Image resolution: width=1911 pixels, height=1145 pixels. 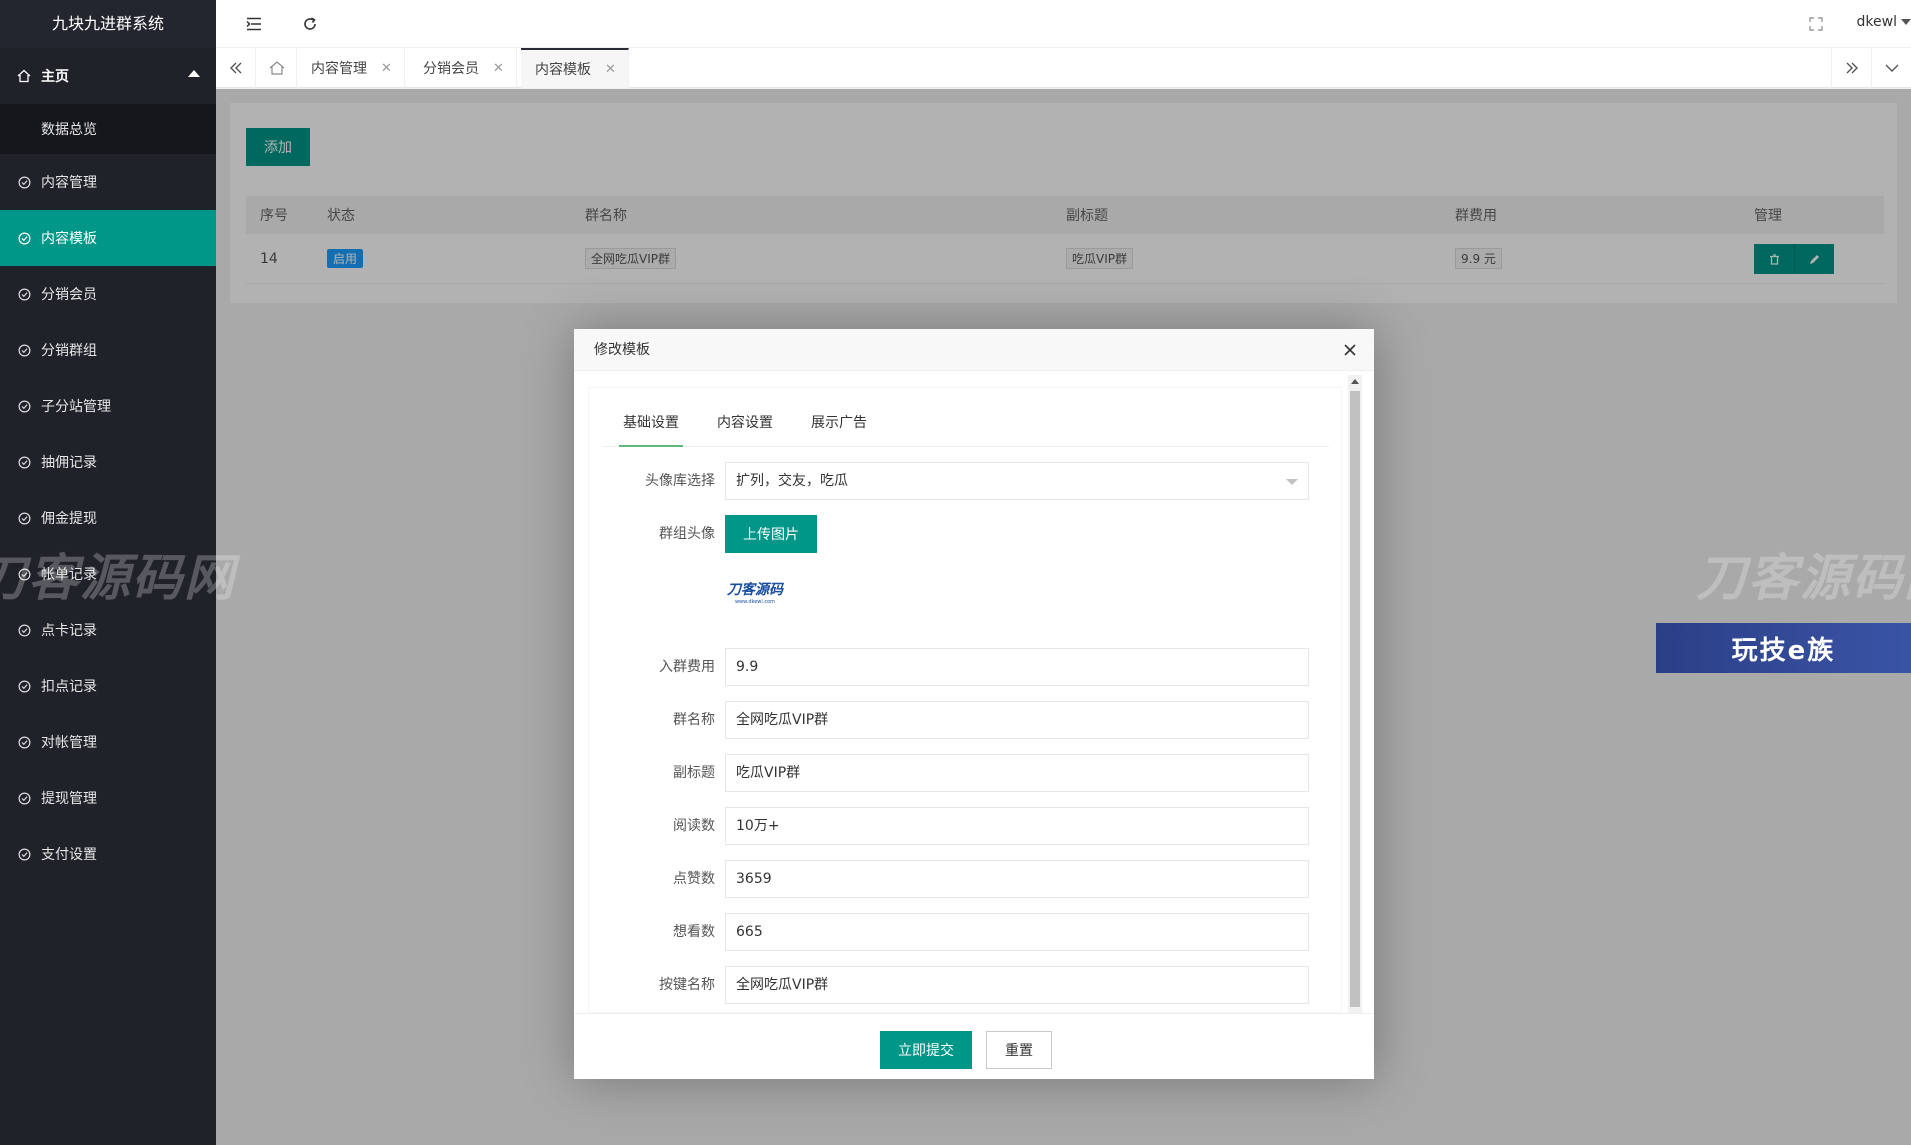 I want to click on form-row-wants: 想看数 665, so click(x=954, y=932).